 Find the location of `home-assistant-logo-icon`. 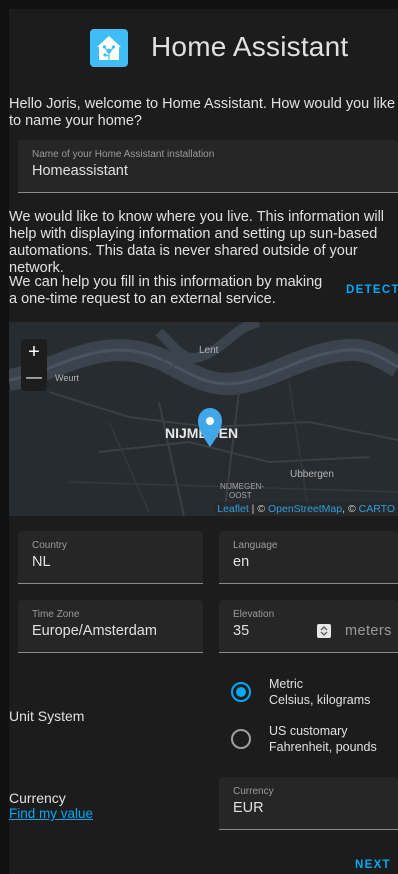

home-assistant-logo-icon is located at coordinates (109, 48).